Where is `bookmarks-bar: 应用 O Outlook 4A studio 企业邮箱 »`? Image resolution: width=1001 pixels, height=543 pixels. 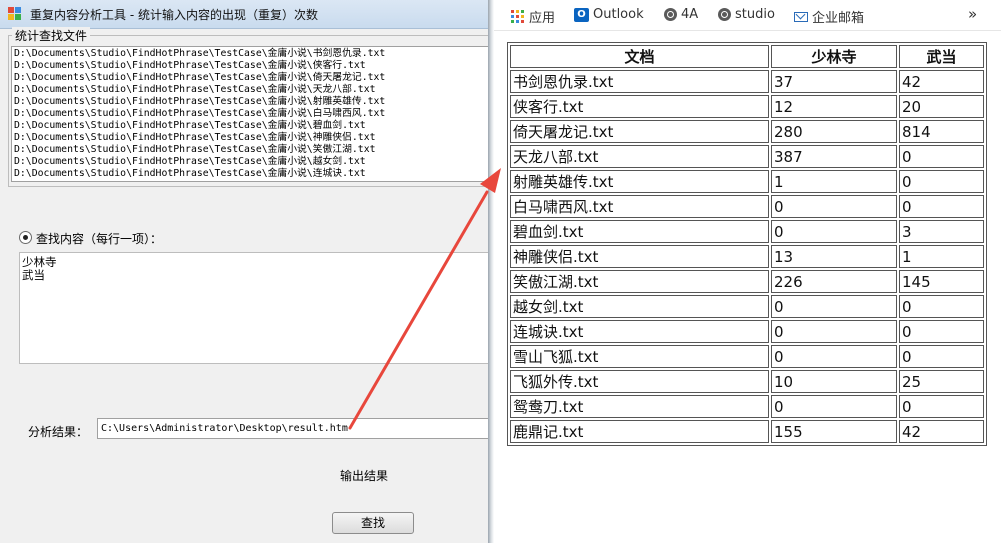 bookmarks-bar: 应用 O Outlook 4A studio 企业邮箱 » is located at coordinates (747, 15).